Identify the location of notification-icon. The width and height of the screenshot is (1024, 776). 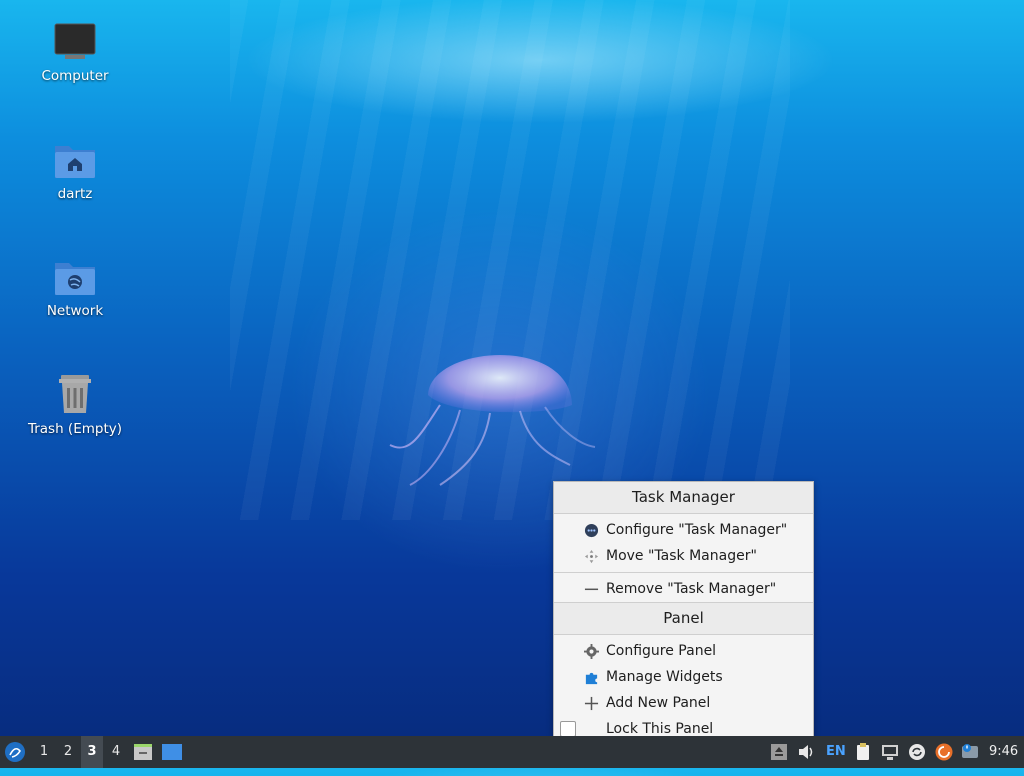
(970, 752).